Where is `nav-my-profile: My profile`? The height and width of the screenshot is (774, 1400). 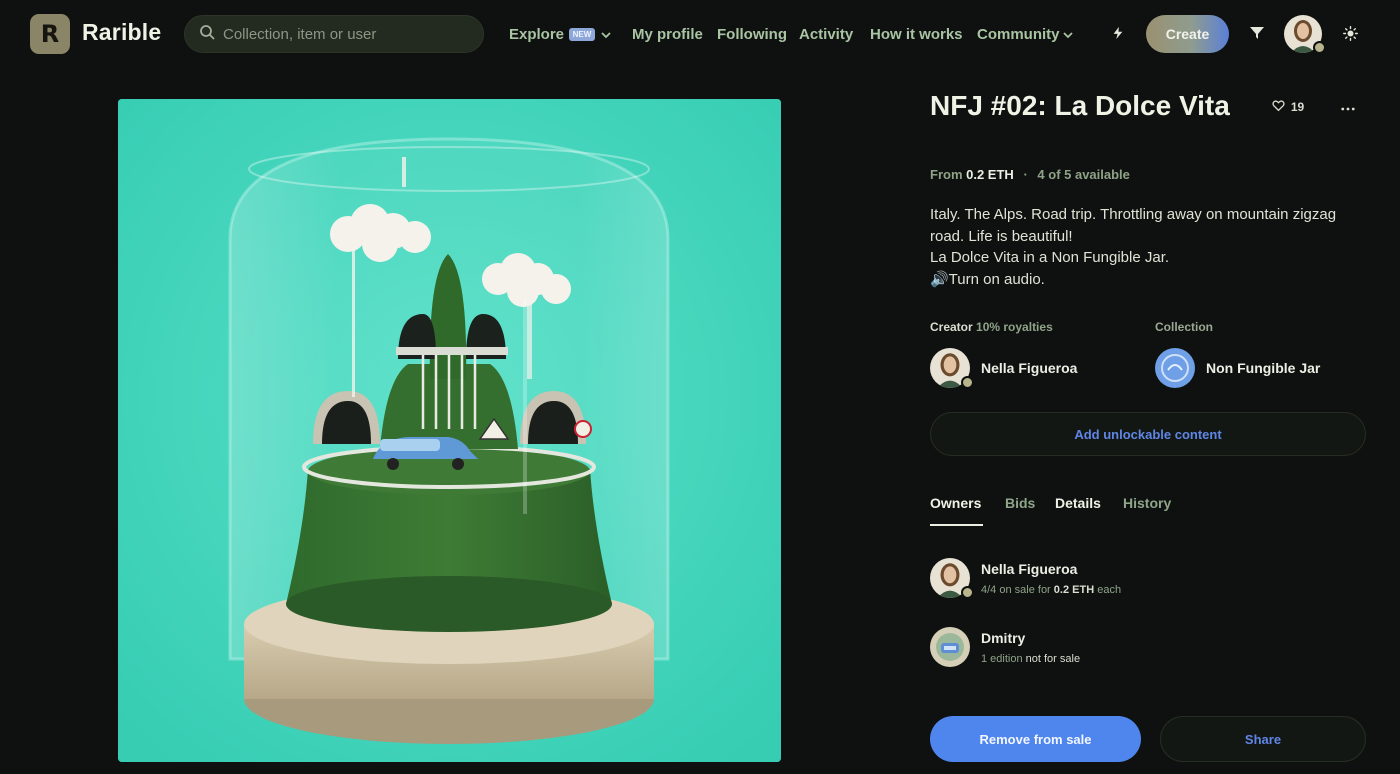 nav-my-profile: My profile is located at coordinates (667, 34).